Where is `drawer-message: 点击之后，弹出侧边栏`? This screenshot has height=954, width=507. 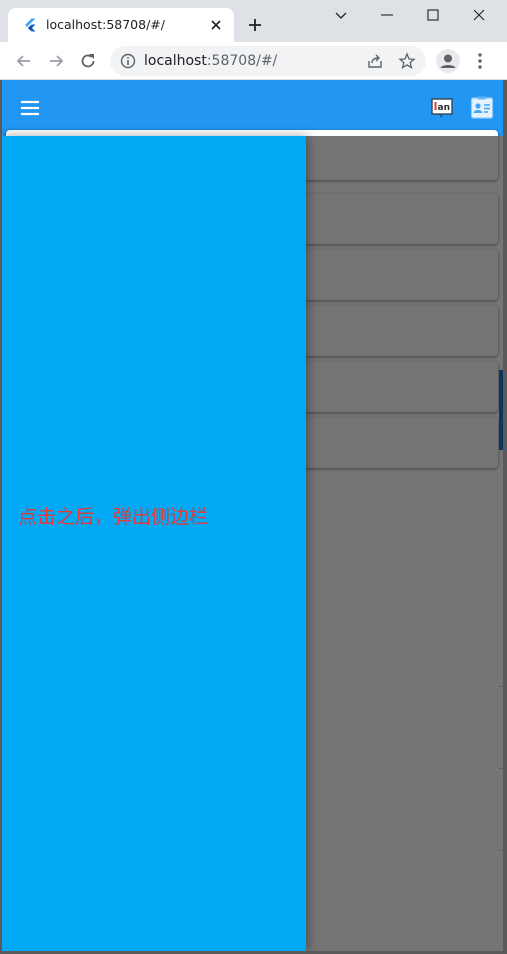
drawer-message: 点击之后，弹出侧边栏 is located at coordinates (113, 517).